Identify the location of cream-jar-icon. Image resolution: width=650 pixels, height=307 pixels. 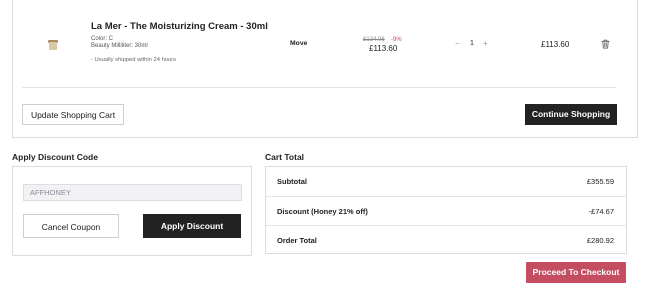
(53, 45).